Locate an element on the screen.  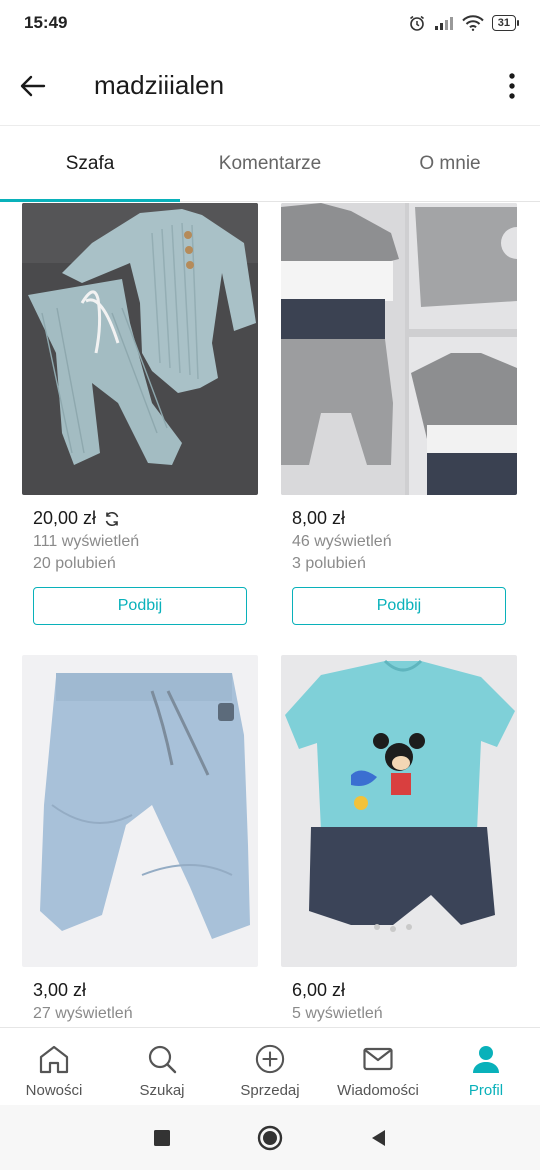
recent-apps-icon is located at coordinates (162, 1138).